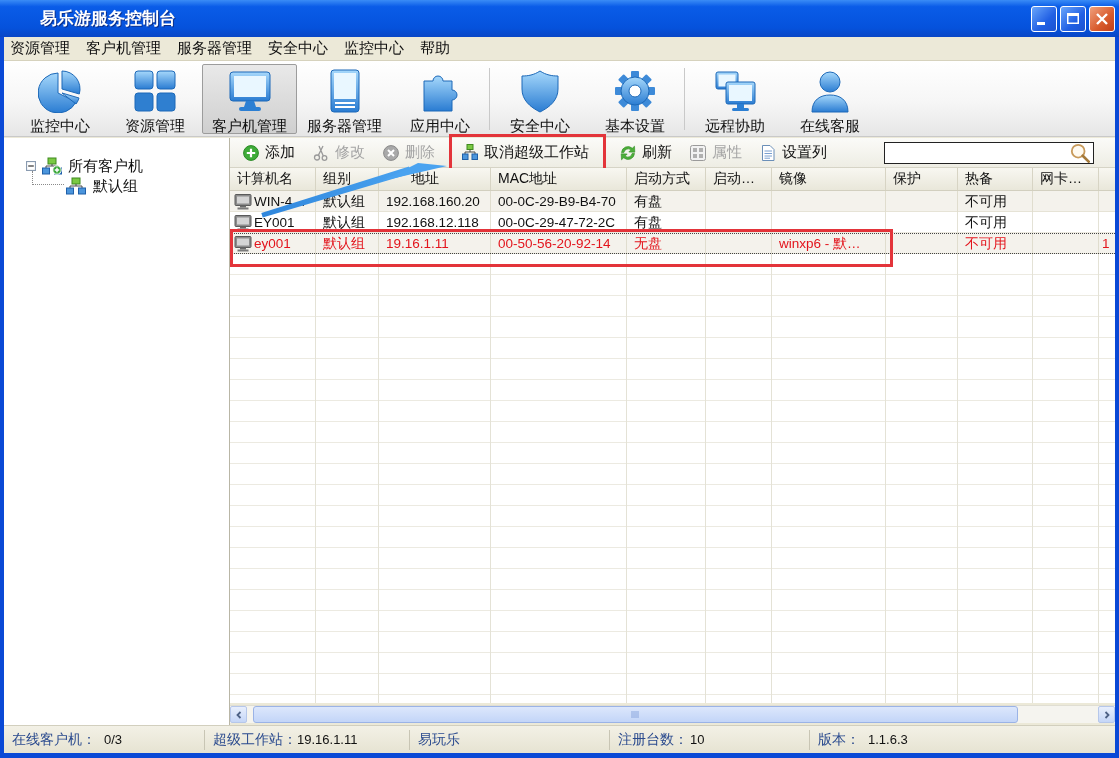  I want to click on scroll-thumb, so click(635, 714).